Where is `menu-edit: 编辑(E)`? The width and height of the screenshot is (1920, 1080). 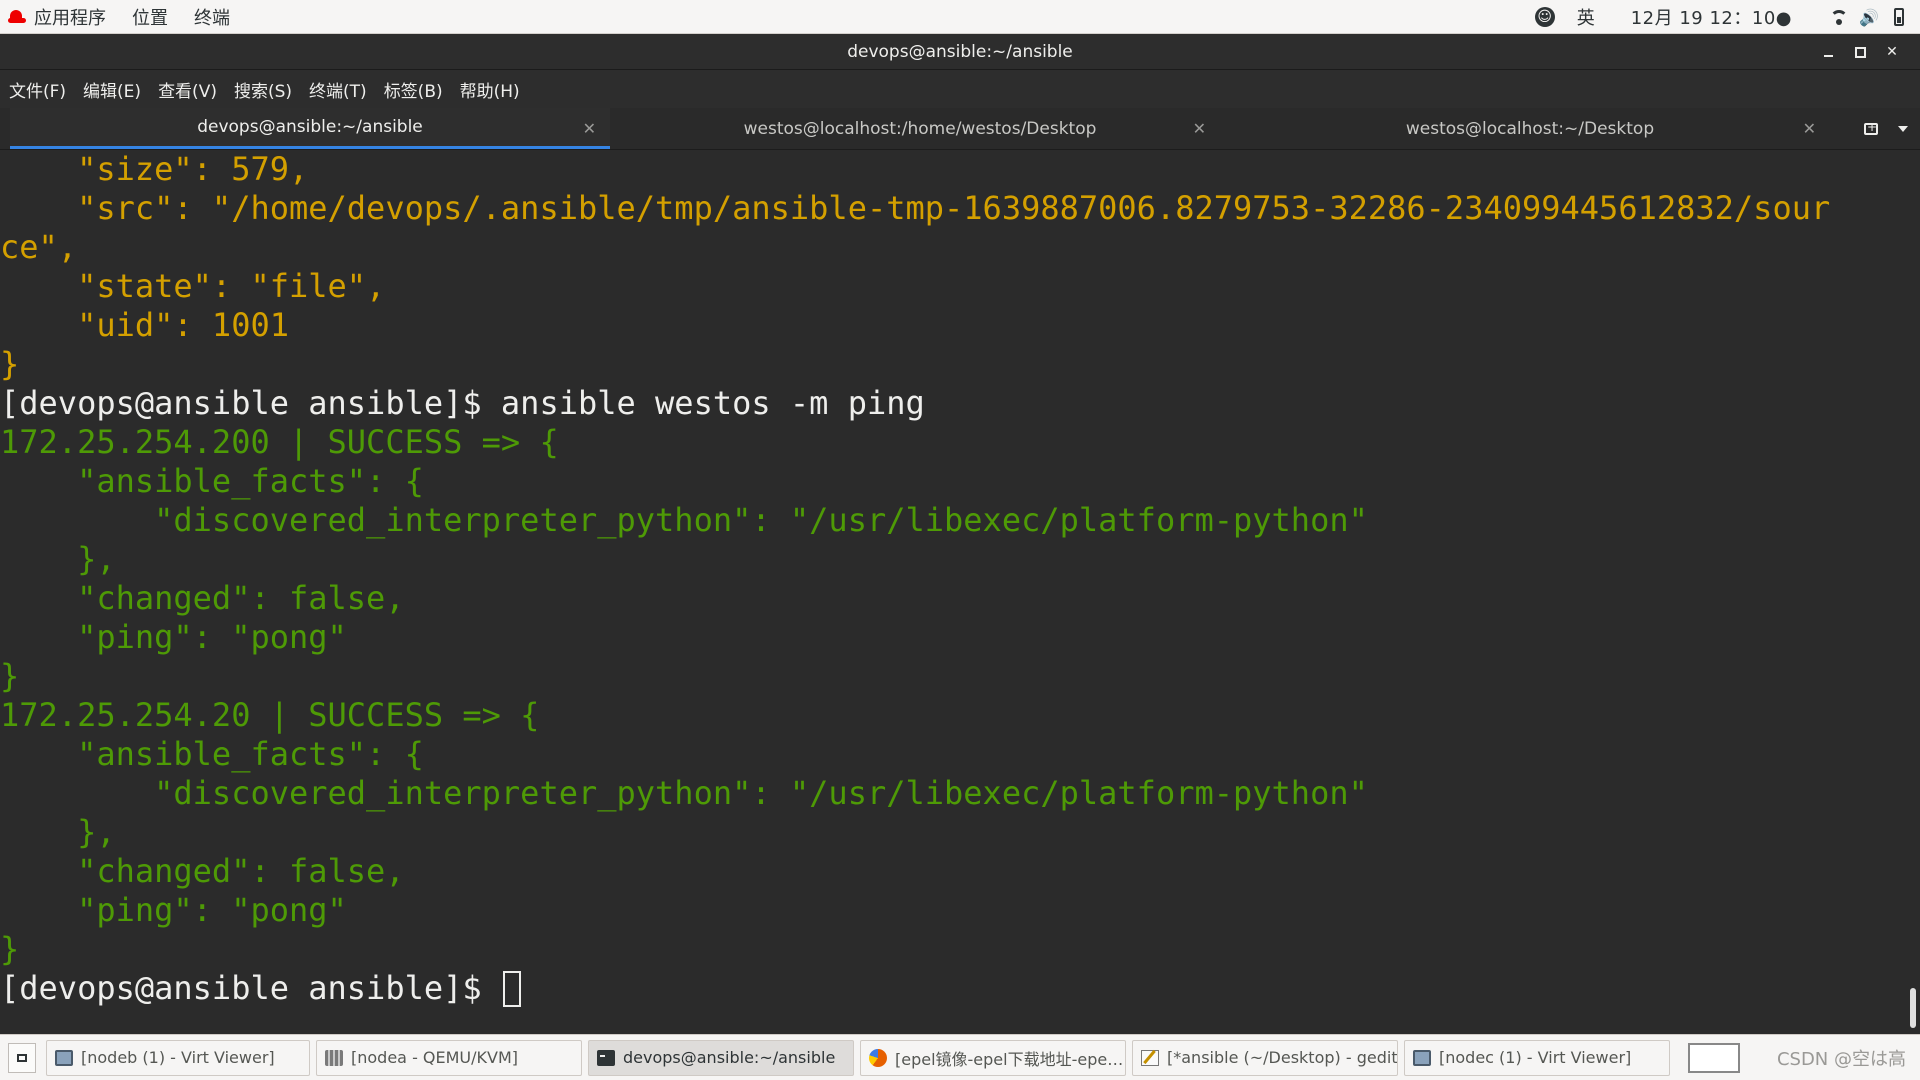
menu-edit: 编辑(E) is located at coordinates (111, 89).